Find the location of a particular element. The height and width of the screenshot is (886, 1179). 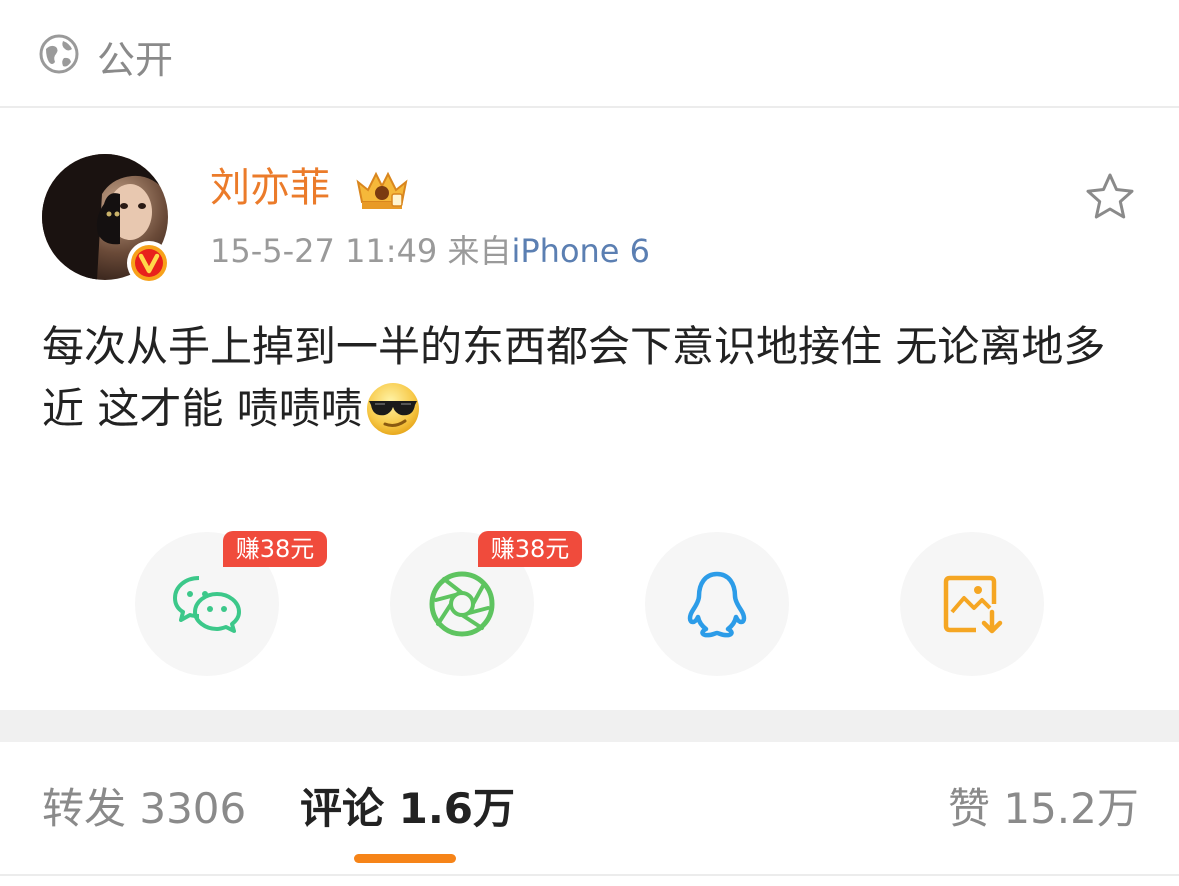

favorite-star-icon is located at coordinates (1110, 197).